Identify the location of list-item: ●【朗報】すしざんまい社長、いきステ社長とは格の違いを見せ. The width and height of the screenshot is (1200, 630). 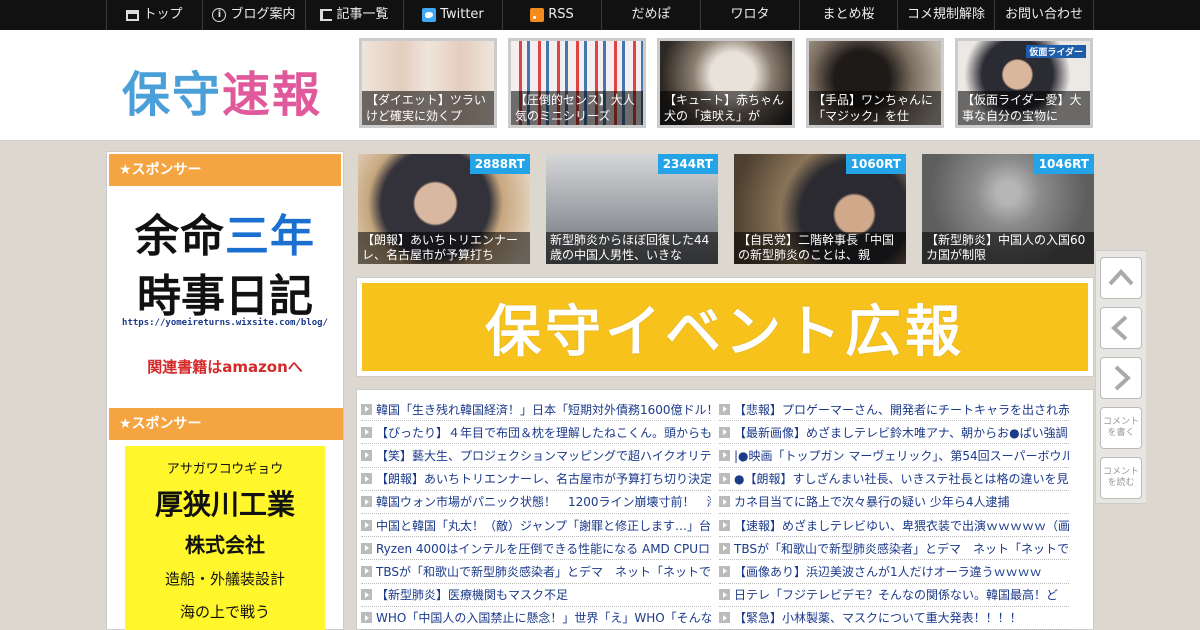
(894, 479).